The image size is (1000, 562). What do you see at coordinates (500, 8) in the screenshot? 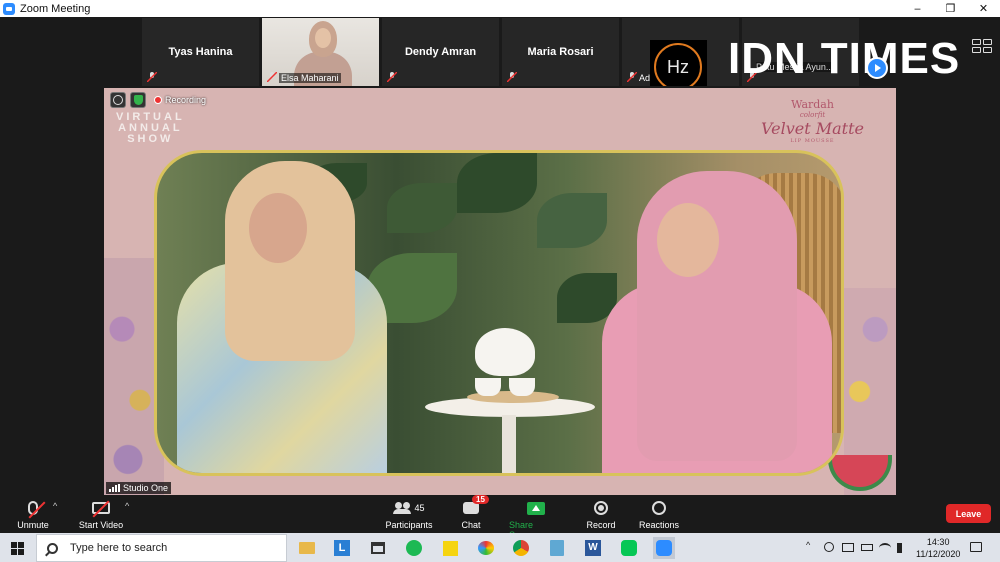
I see `title-bar: Zoom Meeting ‒ ❐ ✕` at bounding box center [500, 8].